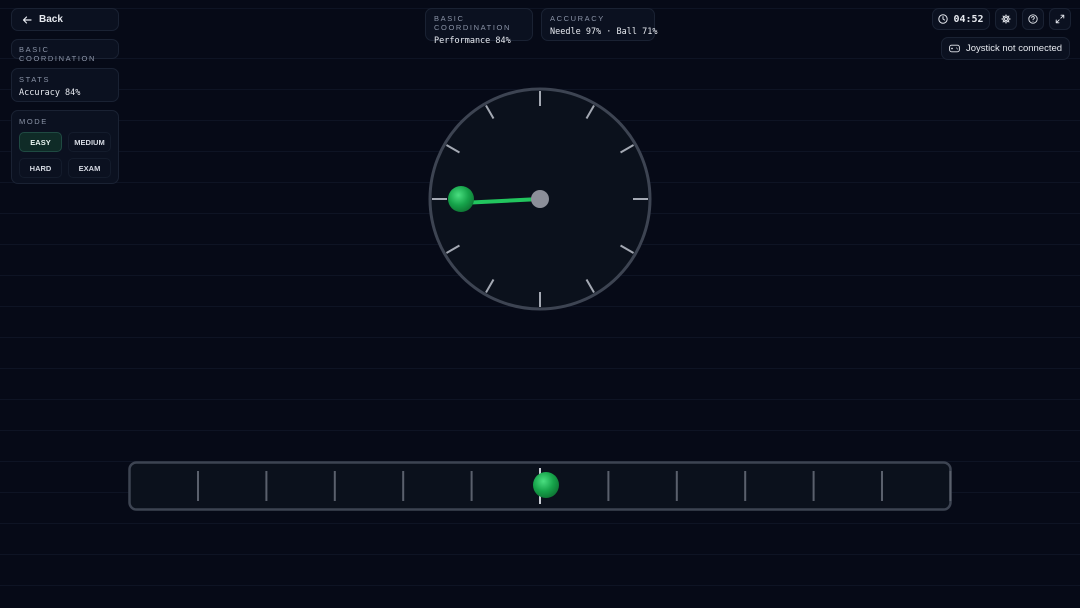 The height and width of the screenshot is (608, 1080). I want to click on arrow-left-icon, so click(27, 20).